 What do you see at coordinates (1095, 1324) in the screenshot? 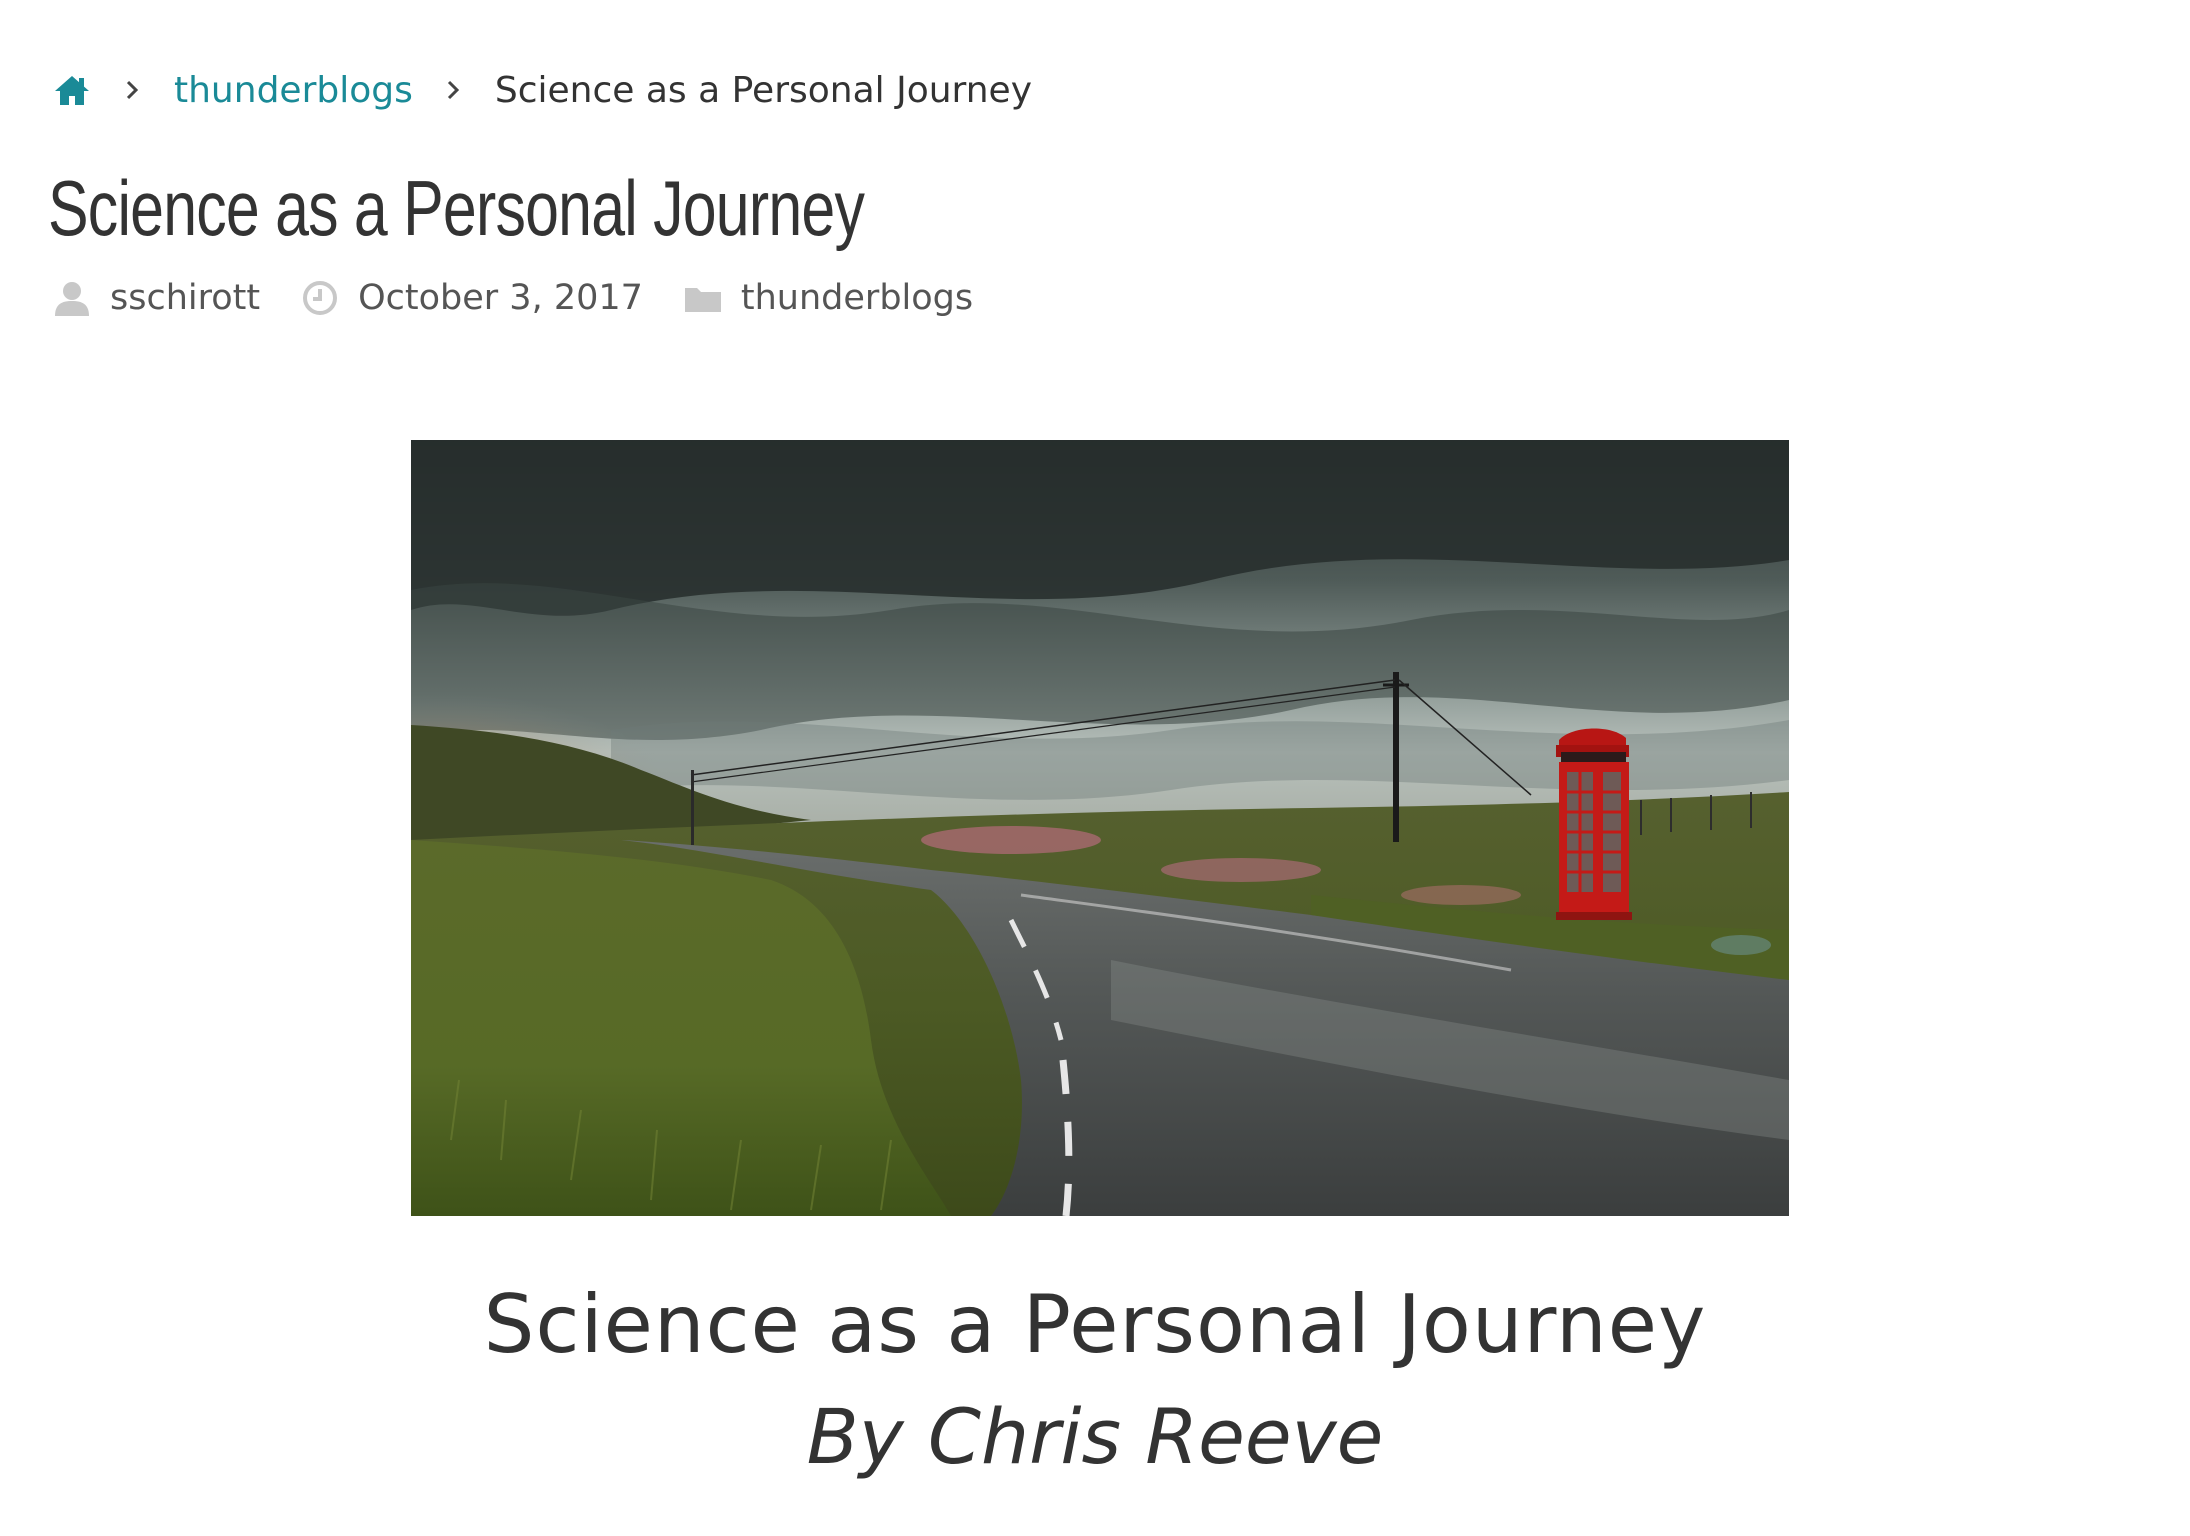
I see `caption-title: Science as a Personal Journey` at bounding box center [1095, 1324].